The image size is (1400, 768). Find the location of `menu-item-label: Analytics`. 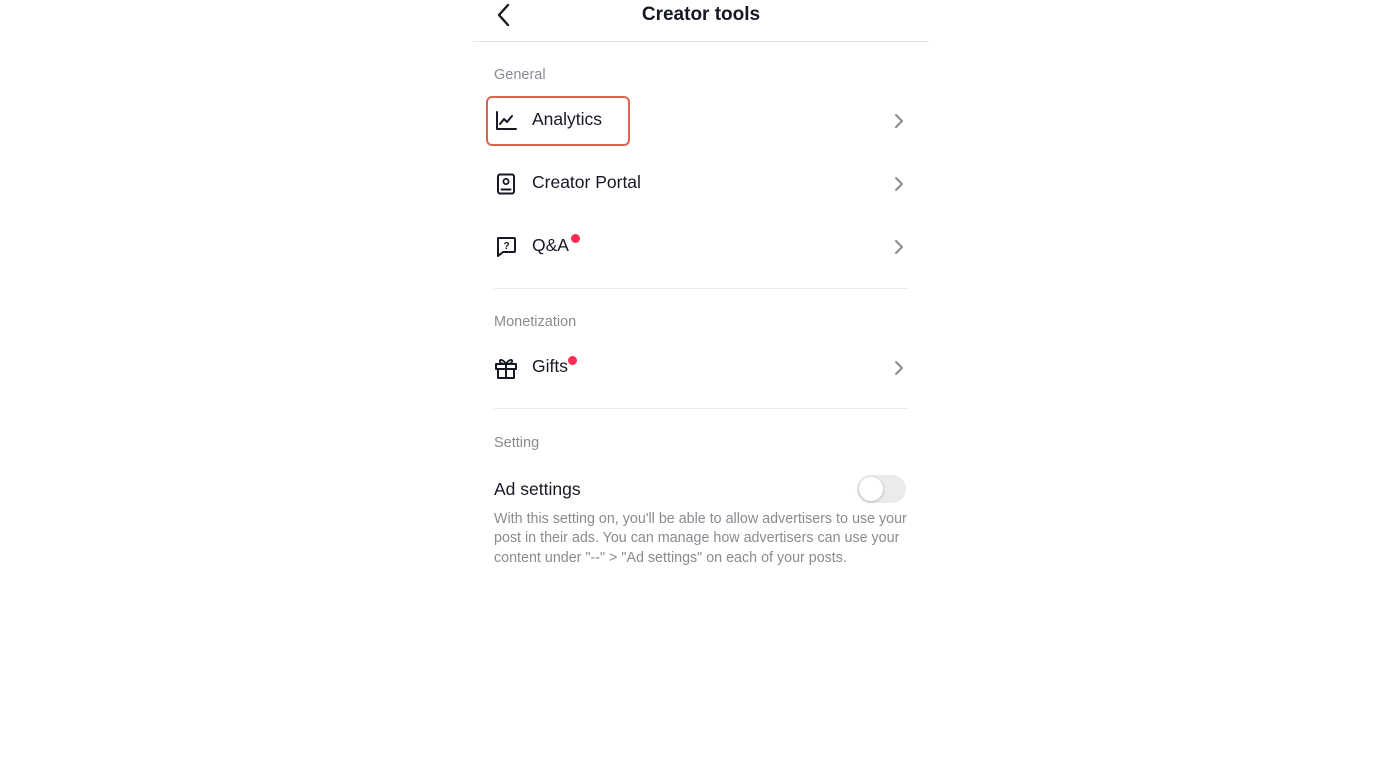

menu-item-label: Analytics is located at coordinates (567, 119).